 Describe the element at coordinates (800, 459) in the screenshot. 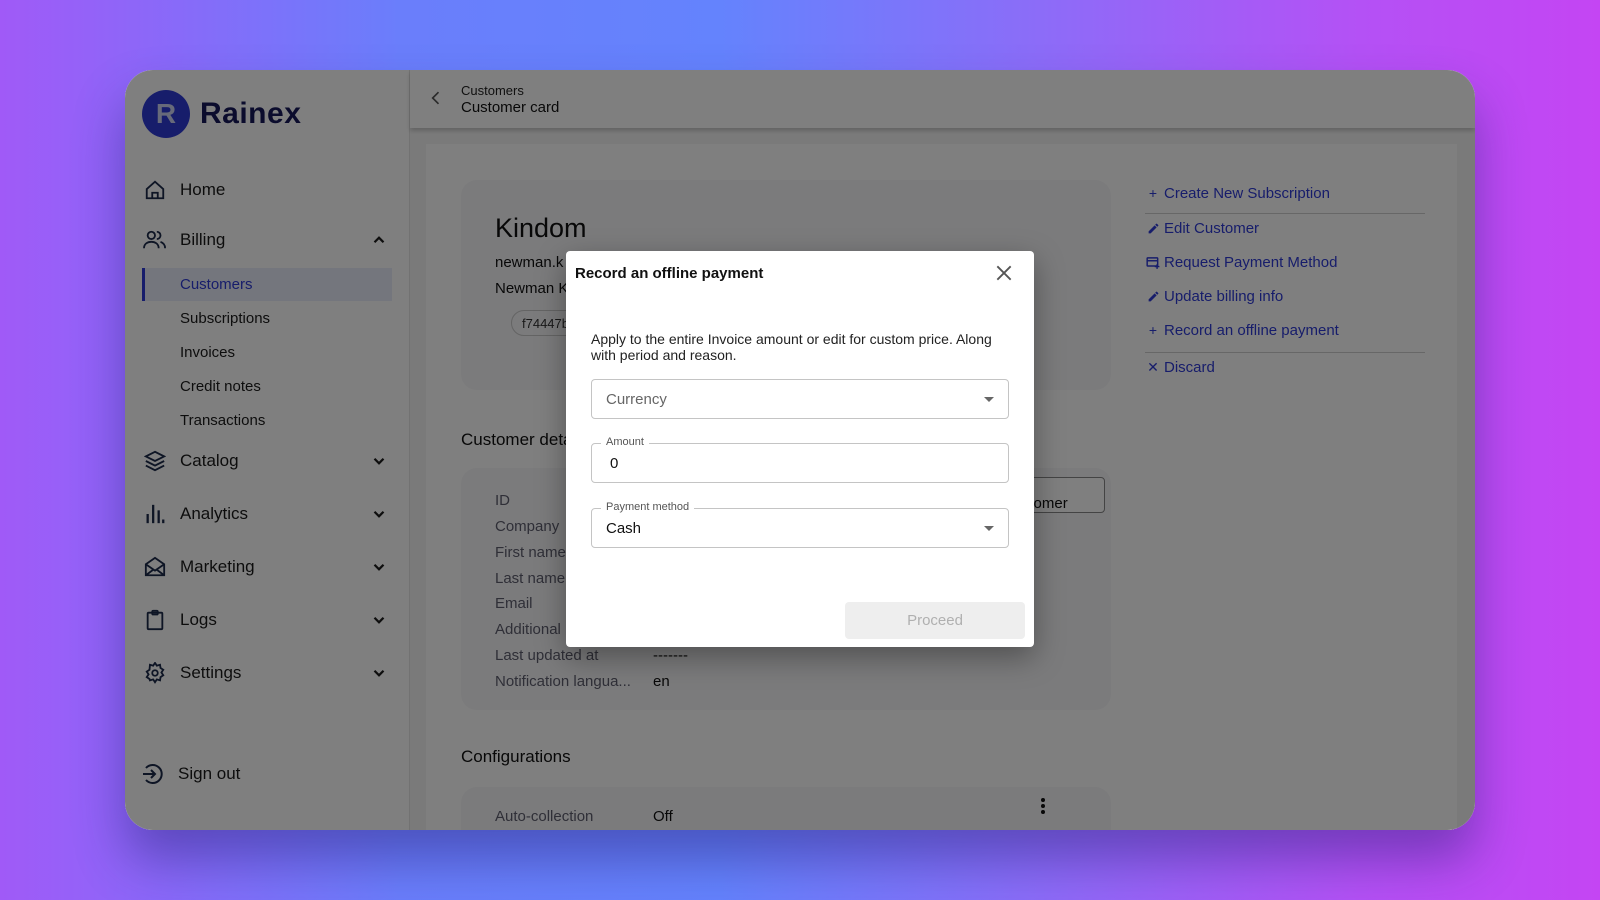

I see `amount-input: Amount 0` at that location.